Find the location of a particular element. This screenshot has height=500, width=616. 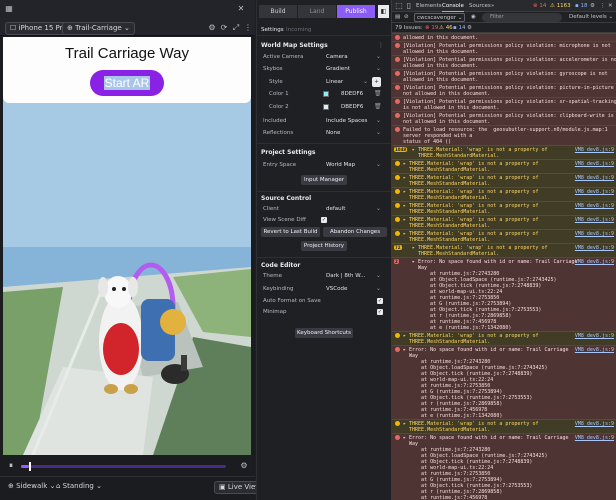

view-scene-diff-checkbox: ✓ is located at coordinates (324, 220).